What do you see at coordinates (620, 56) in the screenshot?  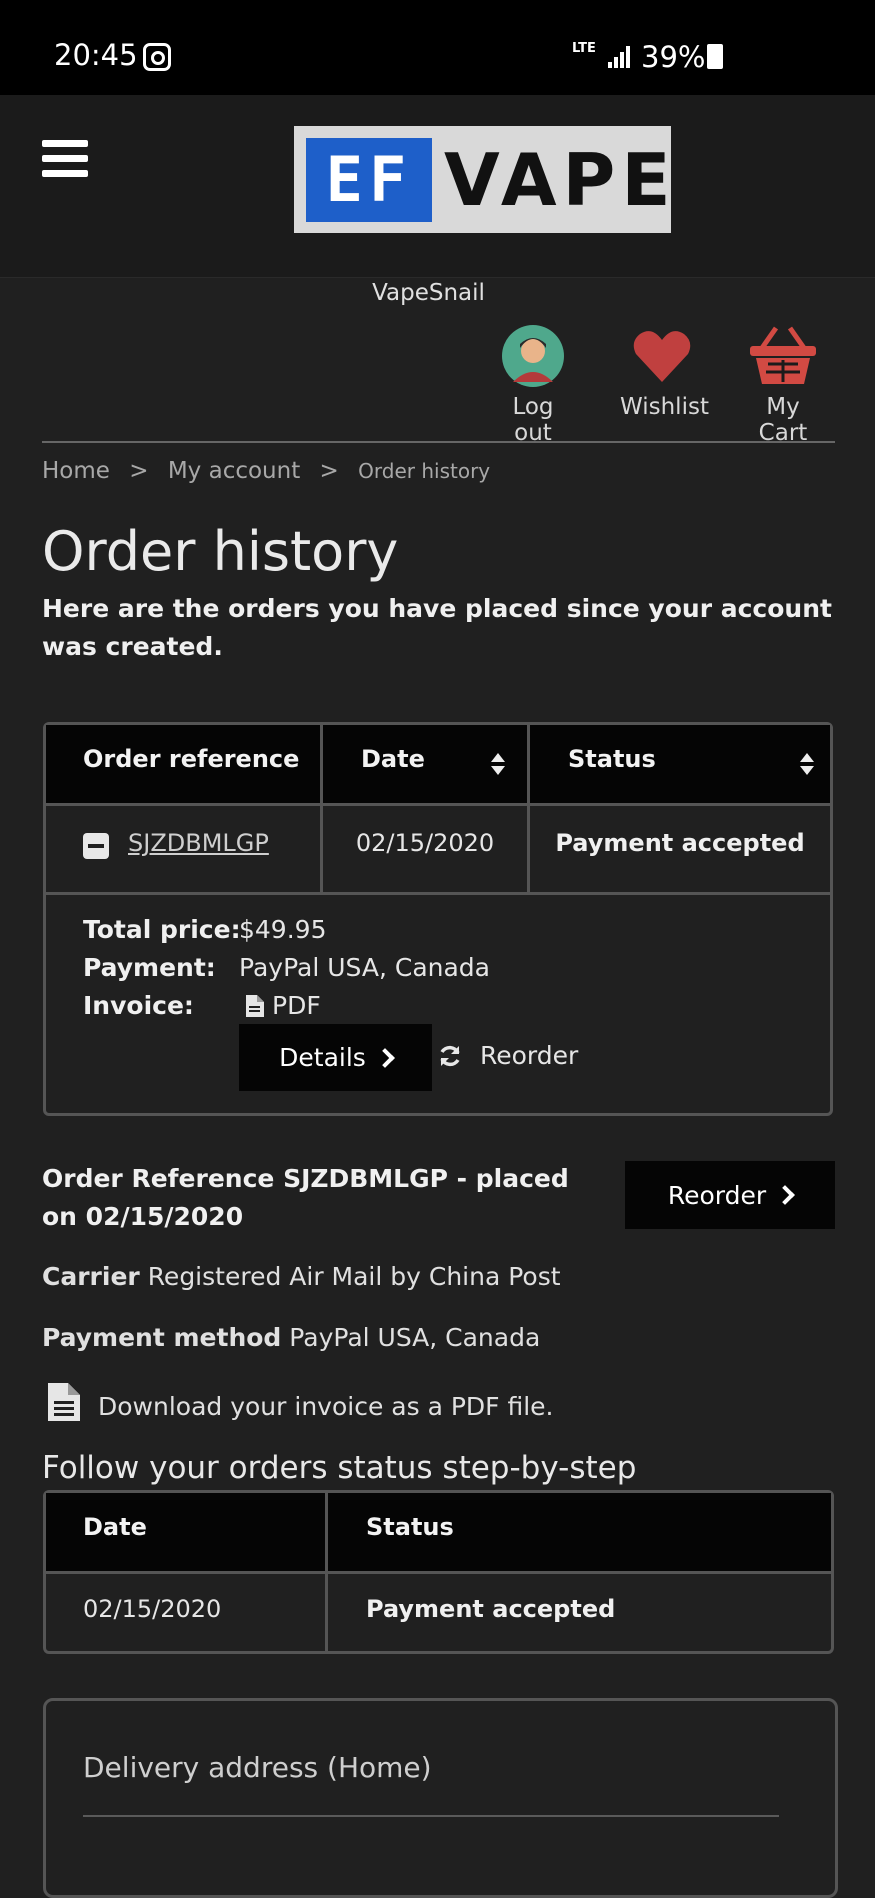 I see `signal-icon` at bounding box center [620, 56].